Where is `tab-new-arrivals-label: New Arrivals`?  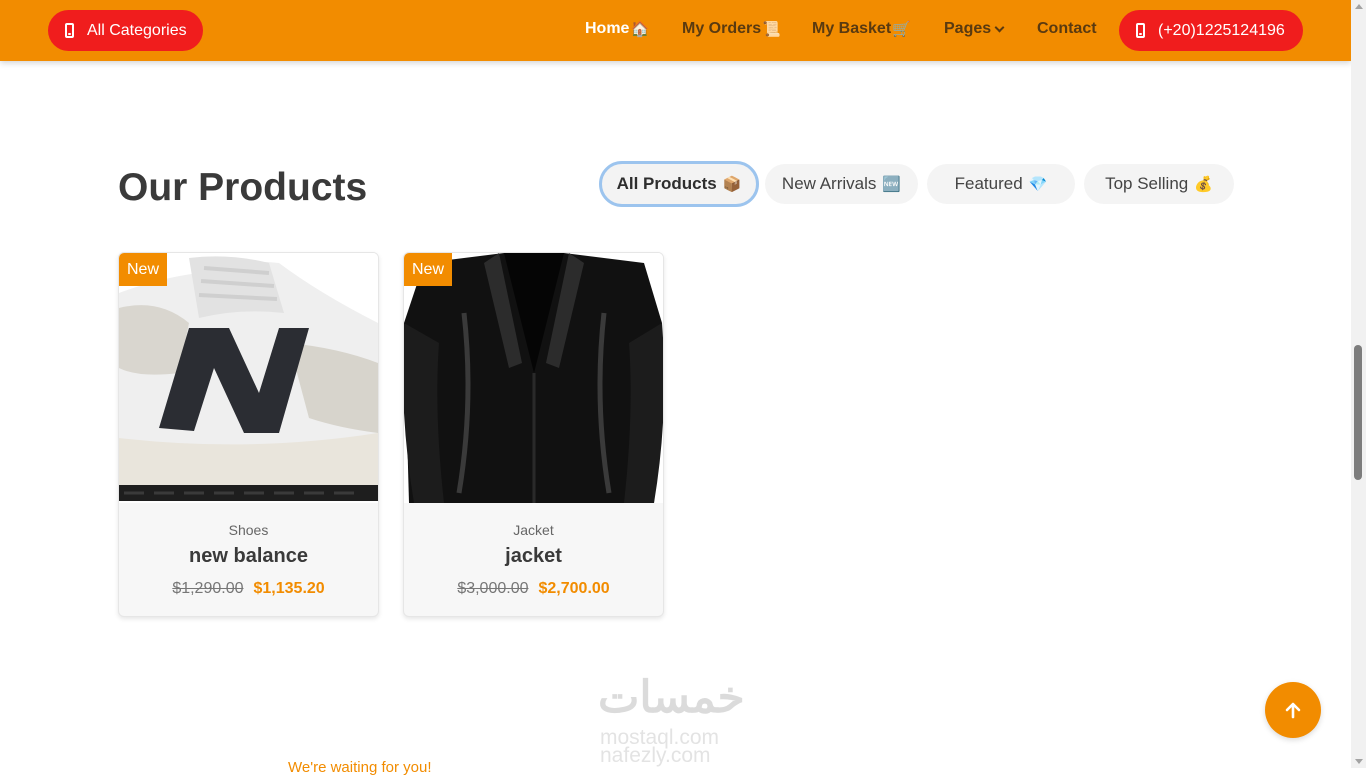
tab-new-arrivals-label: New Arrivals is located at coordinates (829, 183).